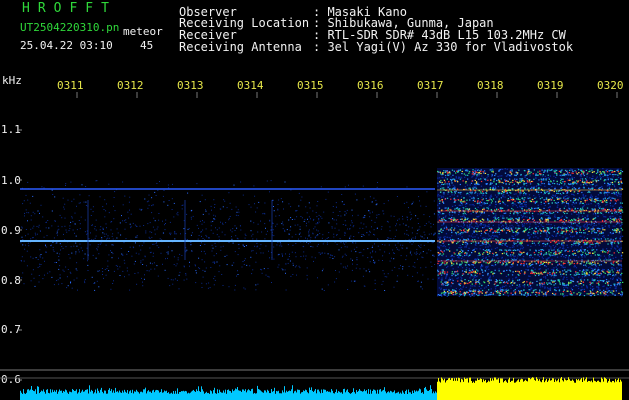  I want to click on level-meter, so click(321, 388).